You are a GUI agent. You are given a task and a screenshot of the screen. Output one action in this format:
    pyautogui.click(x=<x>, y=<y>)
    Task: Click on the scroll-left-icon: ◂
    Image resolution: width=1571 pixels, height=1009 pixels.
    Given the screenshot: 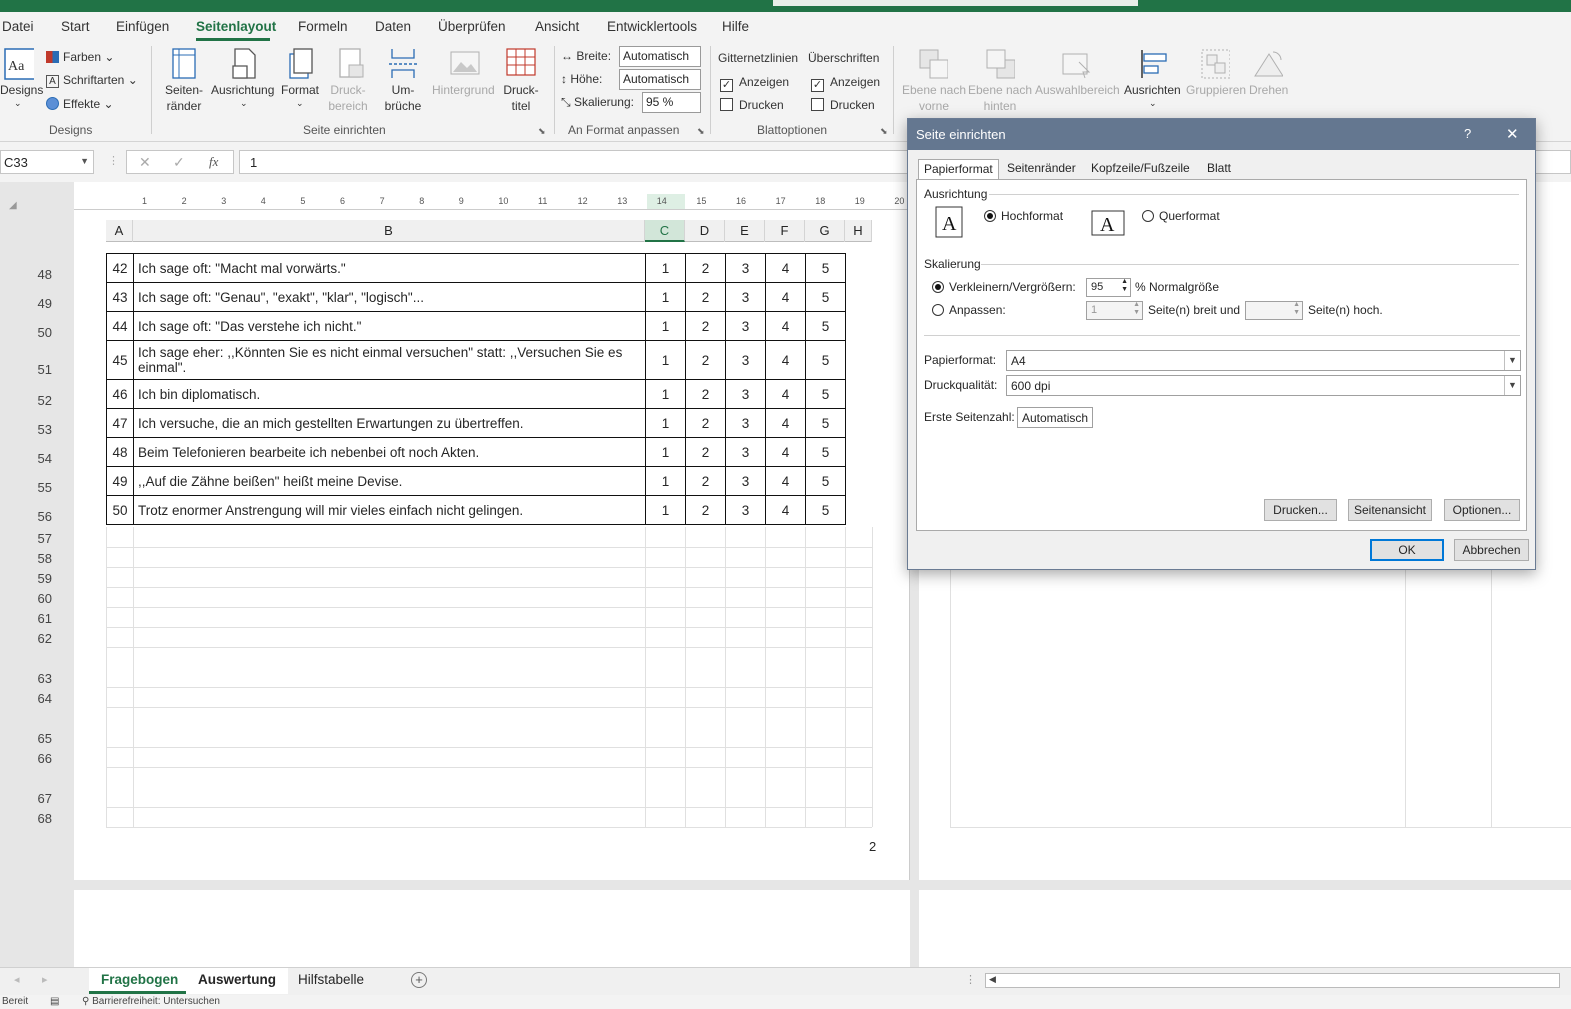 What is the action you would take?
    pyautogui.click(x=17, y=979)
    